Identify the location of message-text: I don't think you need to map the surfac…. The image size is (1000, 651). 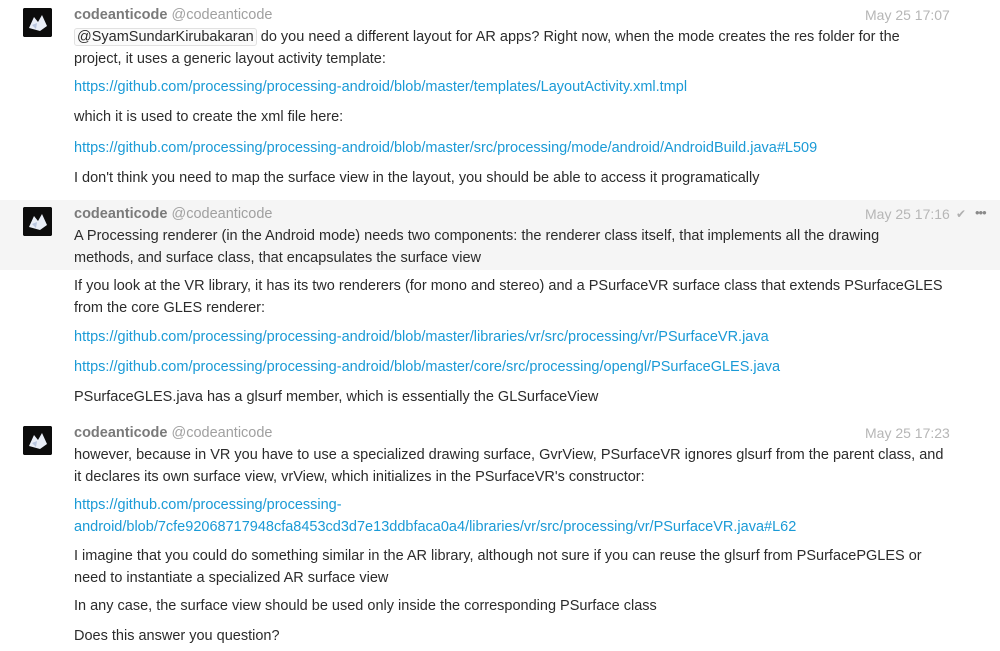
(417, 178).